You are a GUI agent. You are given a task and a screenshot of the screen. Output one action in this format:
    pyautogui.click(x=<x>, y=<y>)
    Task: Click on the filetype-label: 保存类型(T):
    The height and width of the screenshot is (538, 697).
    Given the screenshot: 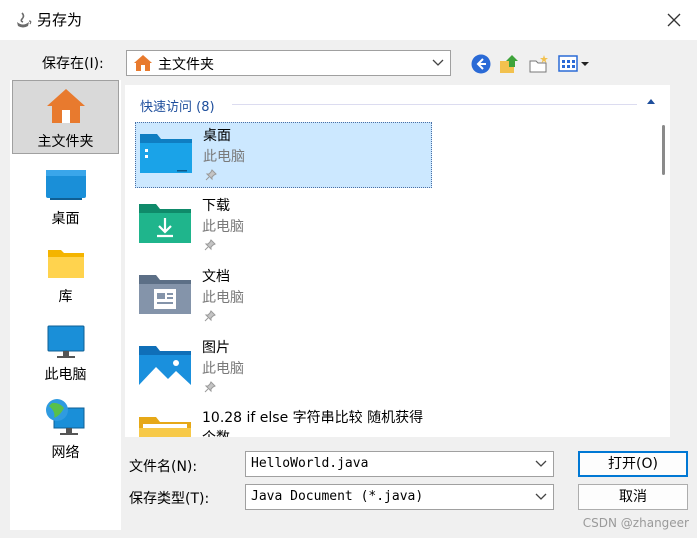 What is the action you would take?
    pyautogui.click(x=169, y=499)
    